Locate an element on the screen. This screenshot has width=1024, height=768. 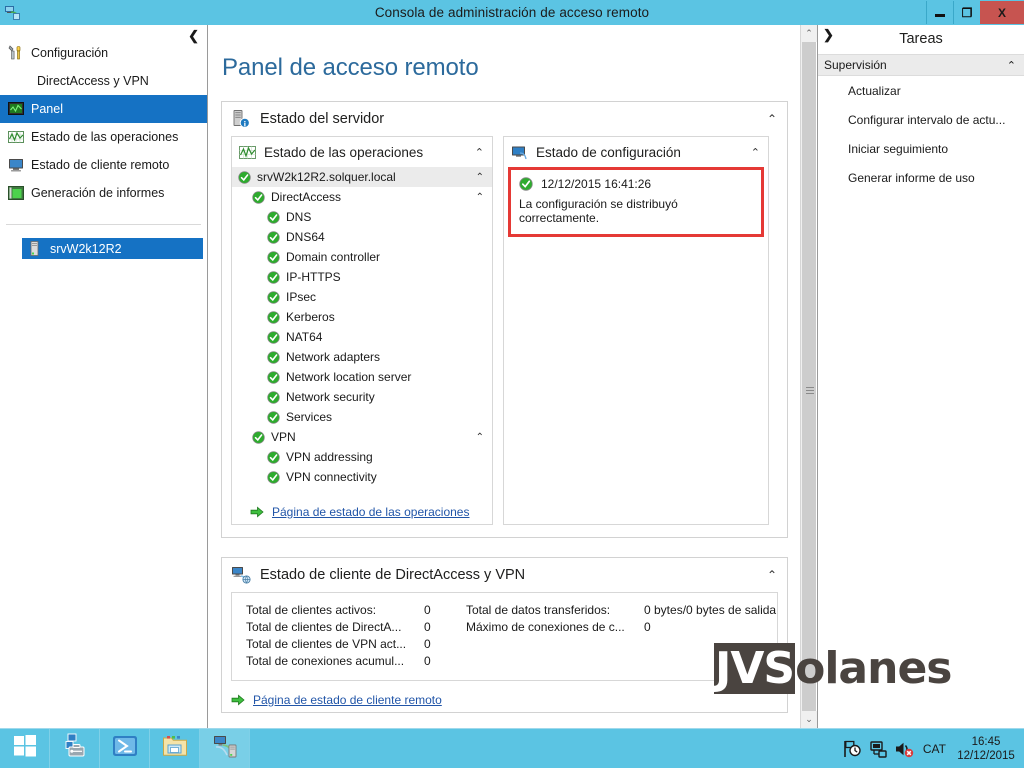
tree-row: Domain controller is located at coordinates (362, 257).